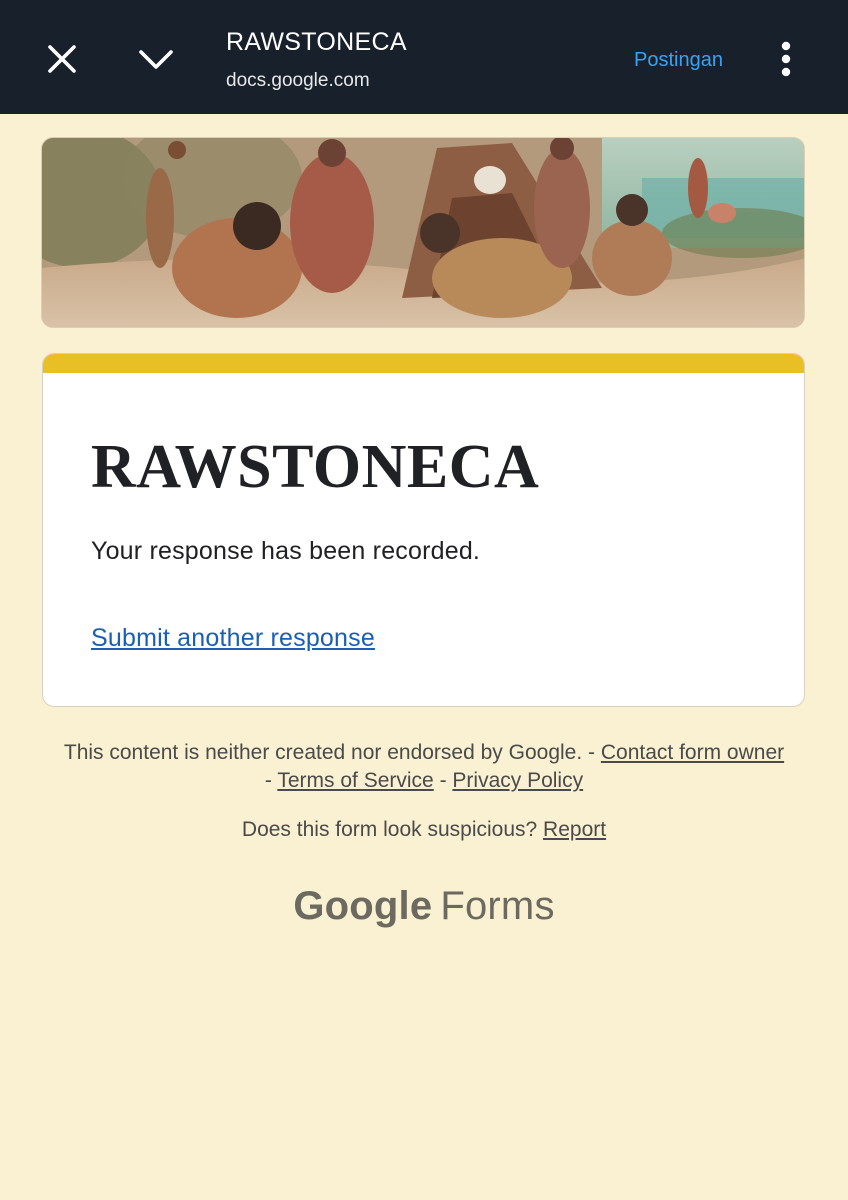  Describe the element at coordinates (497, 906) in the screenshot. I see `brand-forms: Forms` at that location.